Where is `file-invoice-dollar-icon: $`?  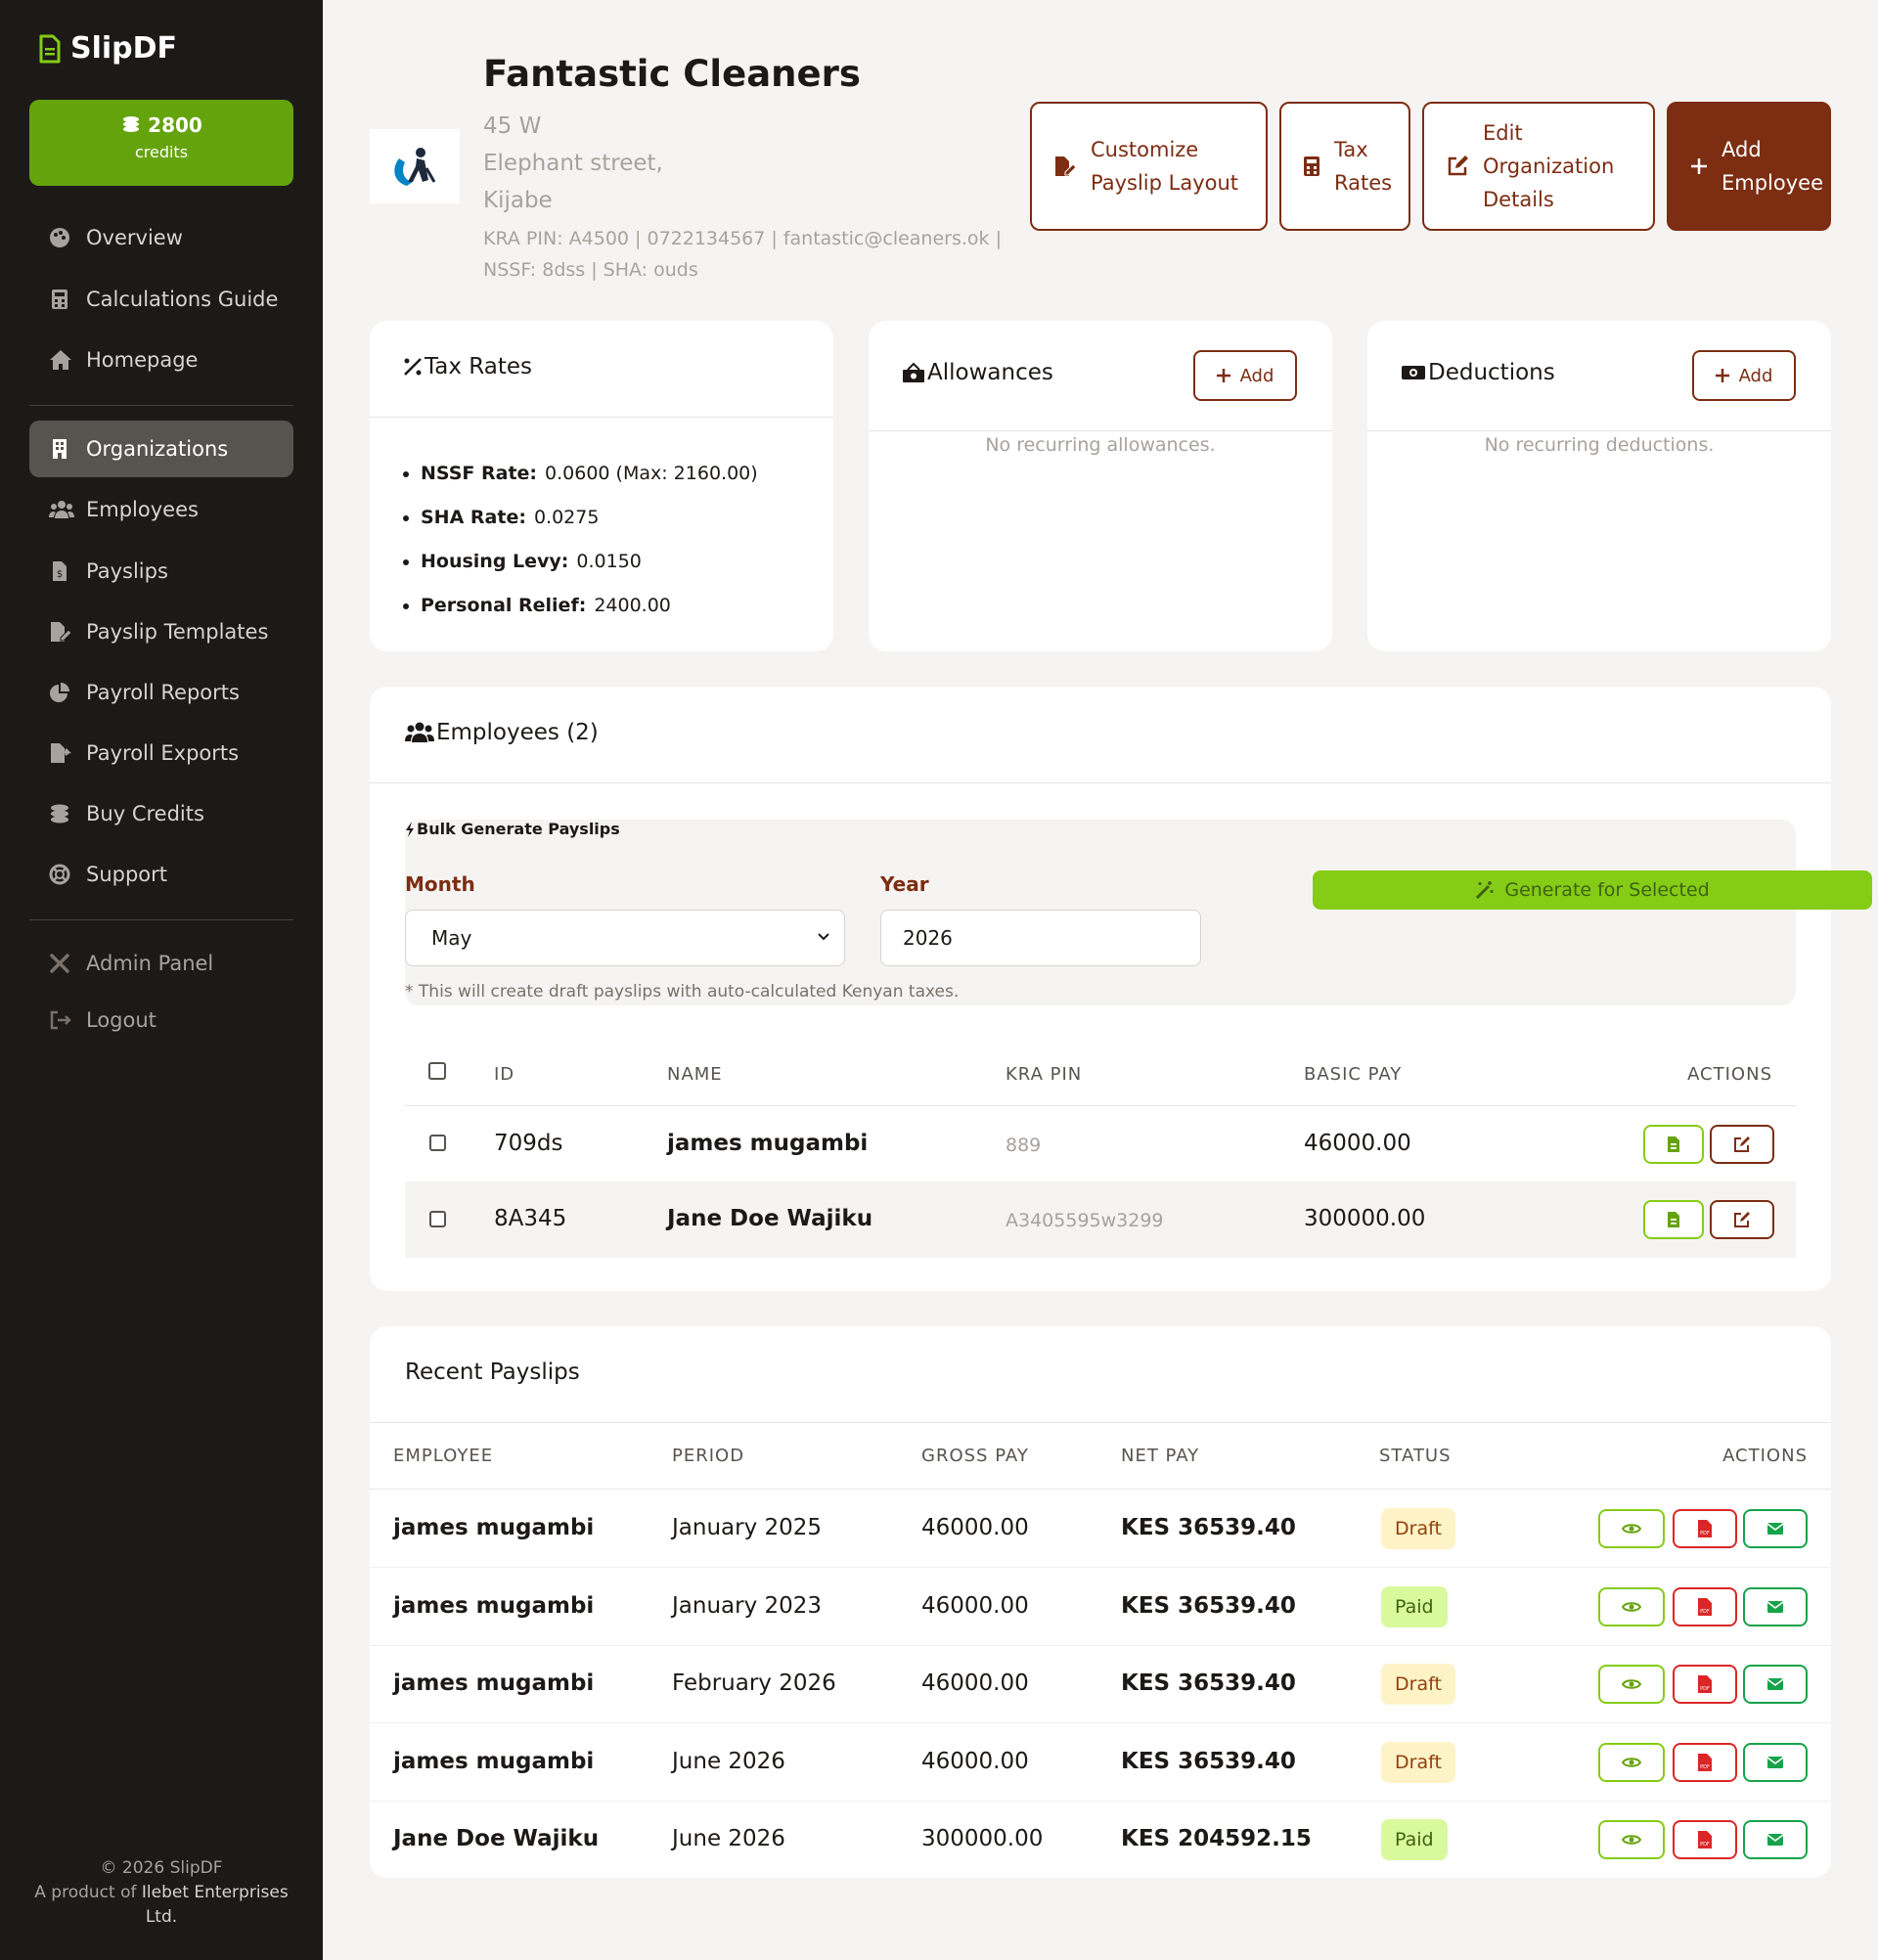 file-invoice-dollar-icon: $ is located at coordinates (59, 571).